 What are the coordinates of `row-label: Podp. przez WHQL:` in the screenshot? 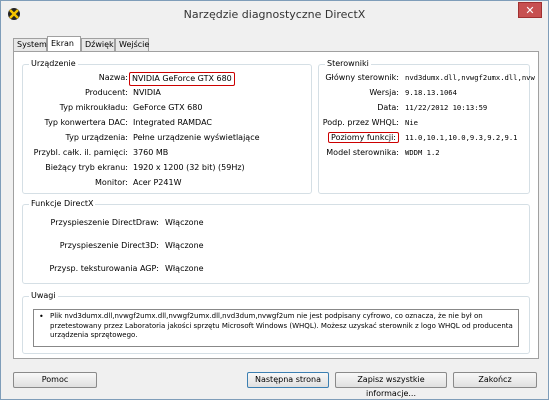 It's located at (360, 122).